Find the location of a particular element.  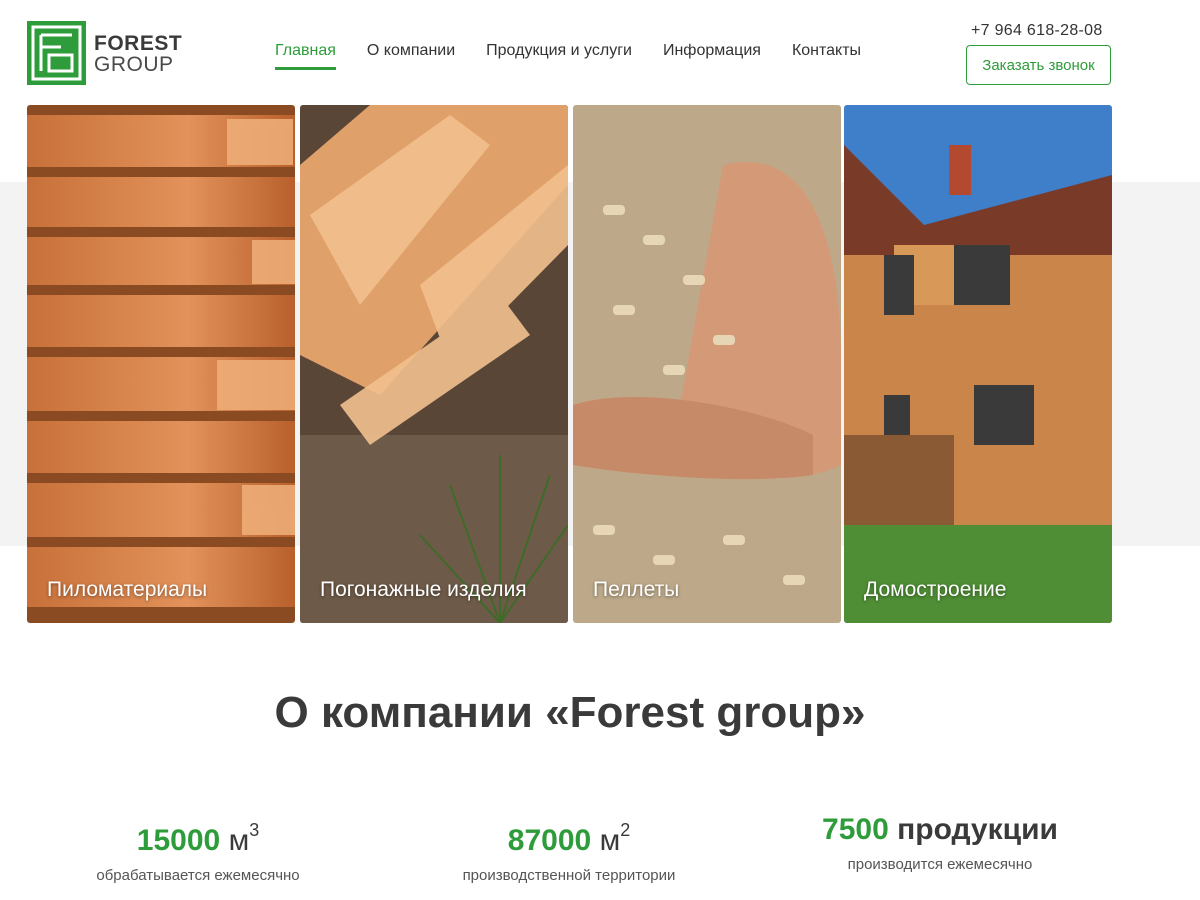

product-tile-pellets: Пеллеты is located at coordinates (707, 364).